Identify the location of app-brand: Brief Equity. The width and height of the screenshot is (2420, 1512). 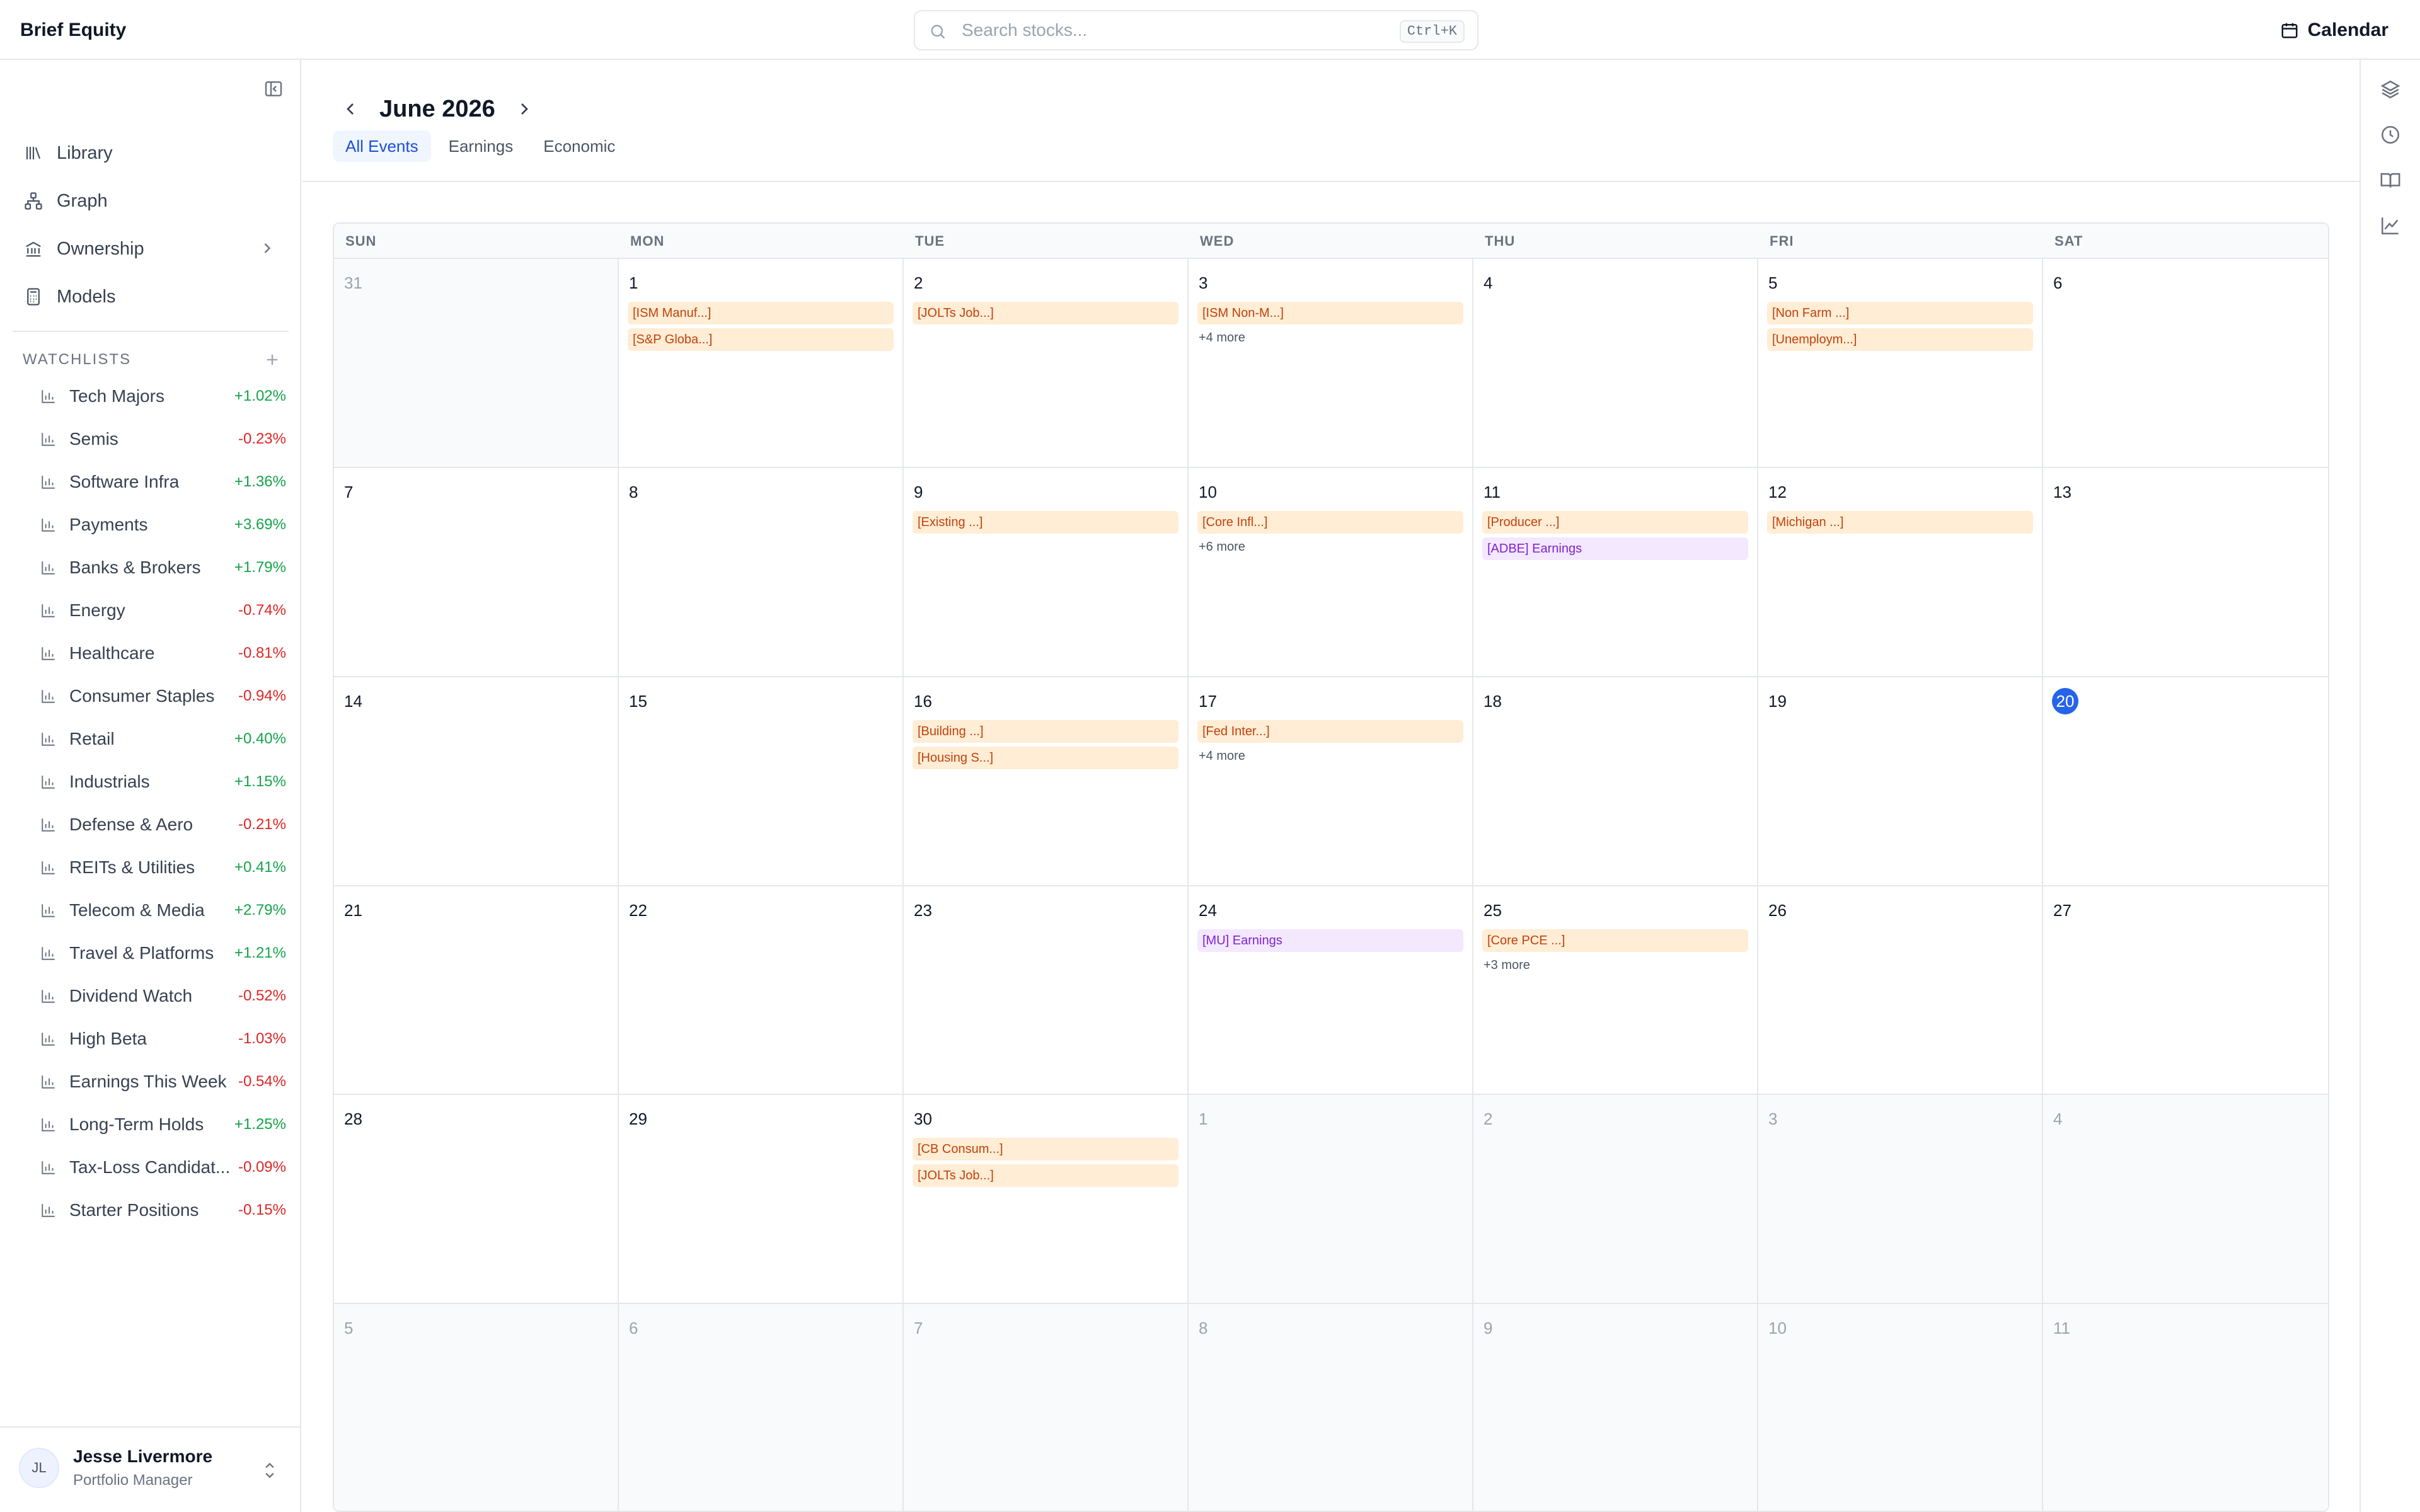
(73, 30).